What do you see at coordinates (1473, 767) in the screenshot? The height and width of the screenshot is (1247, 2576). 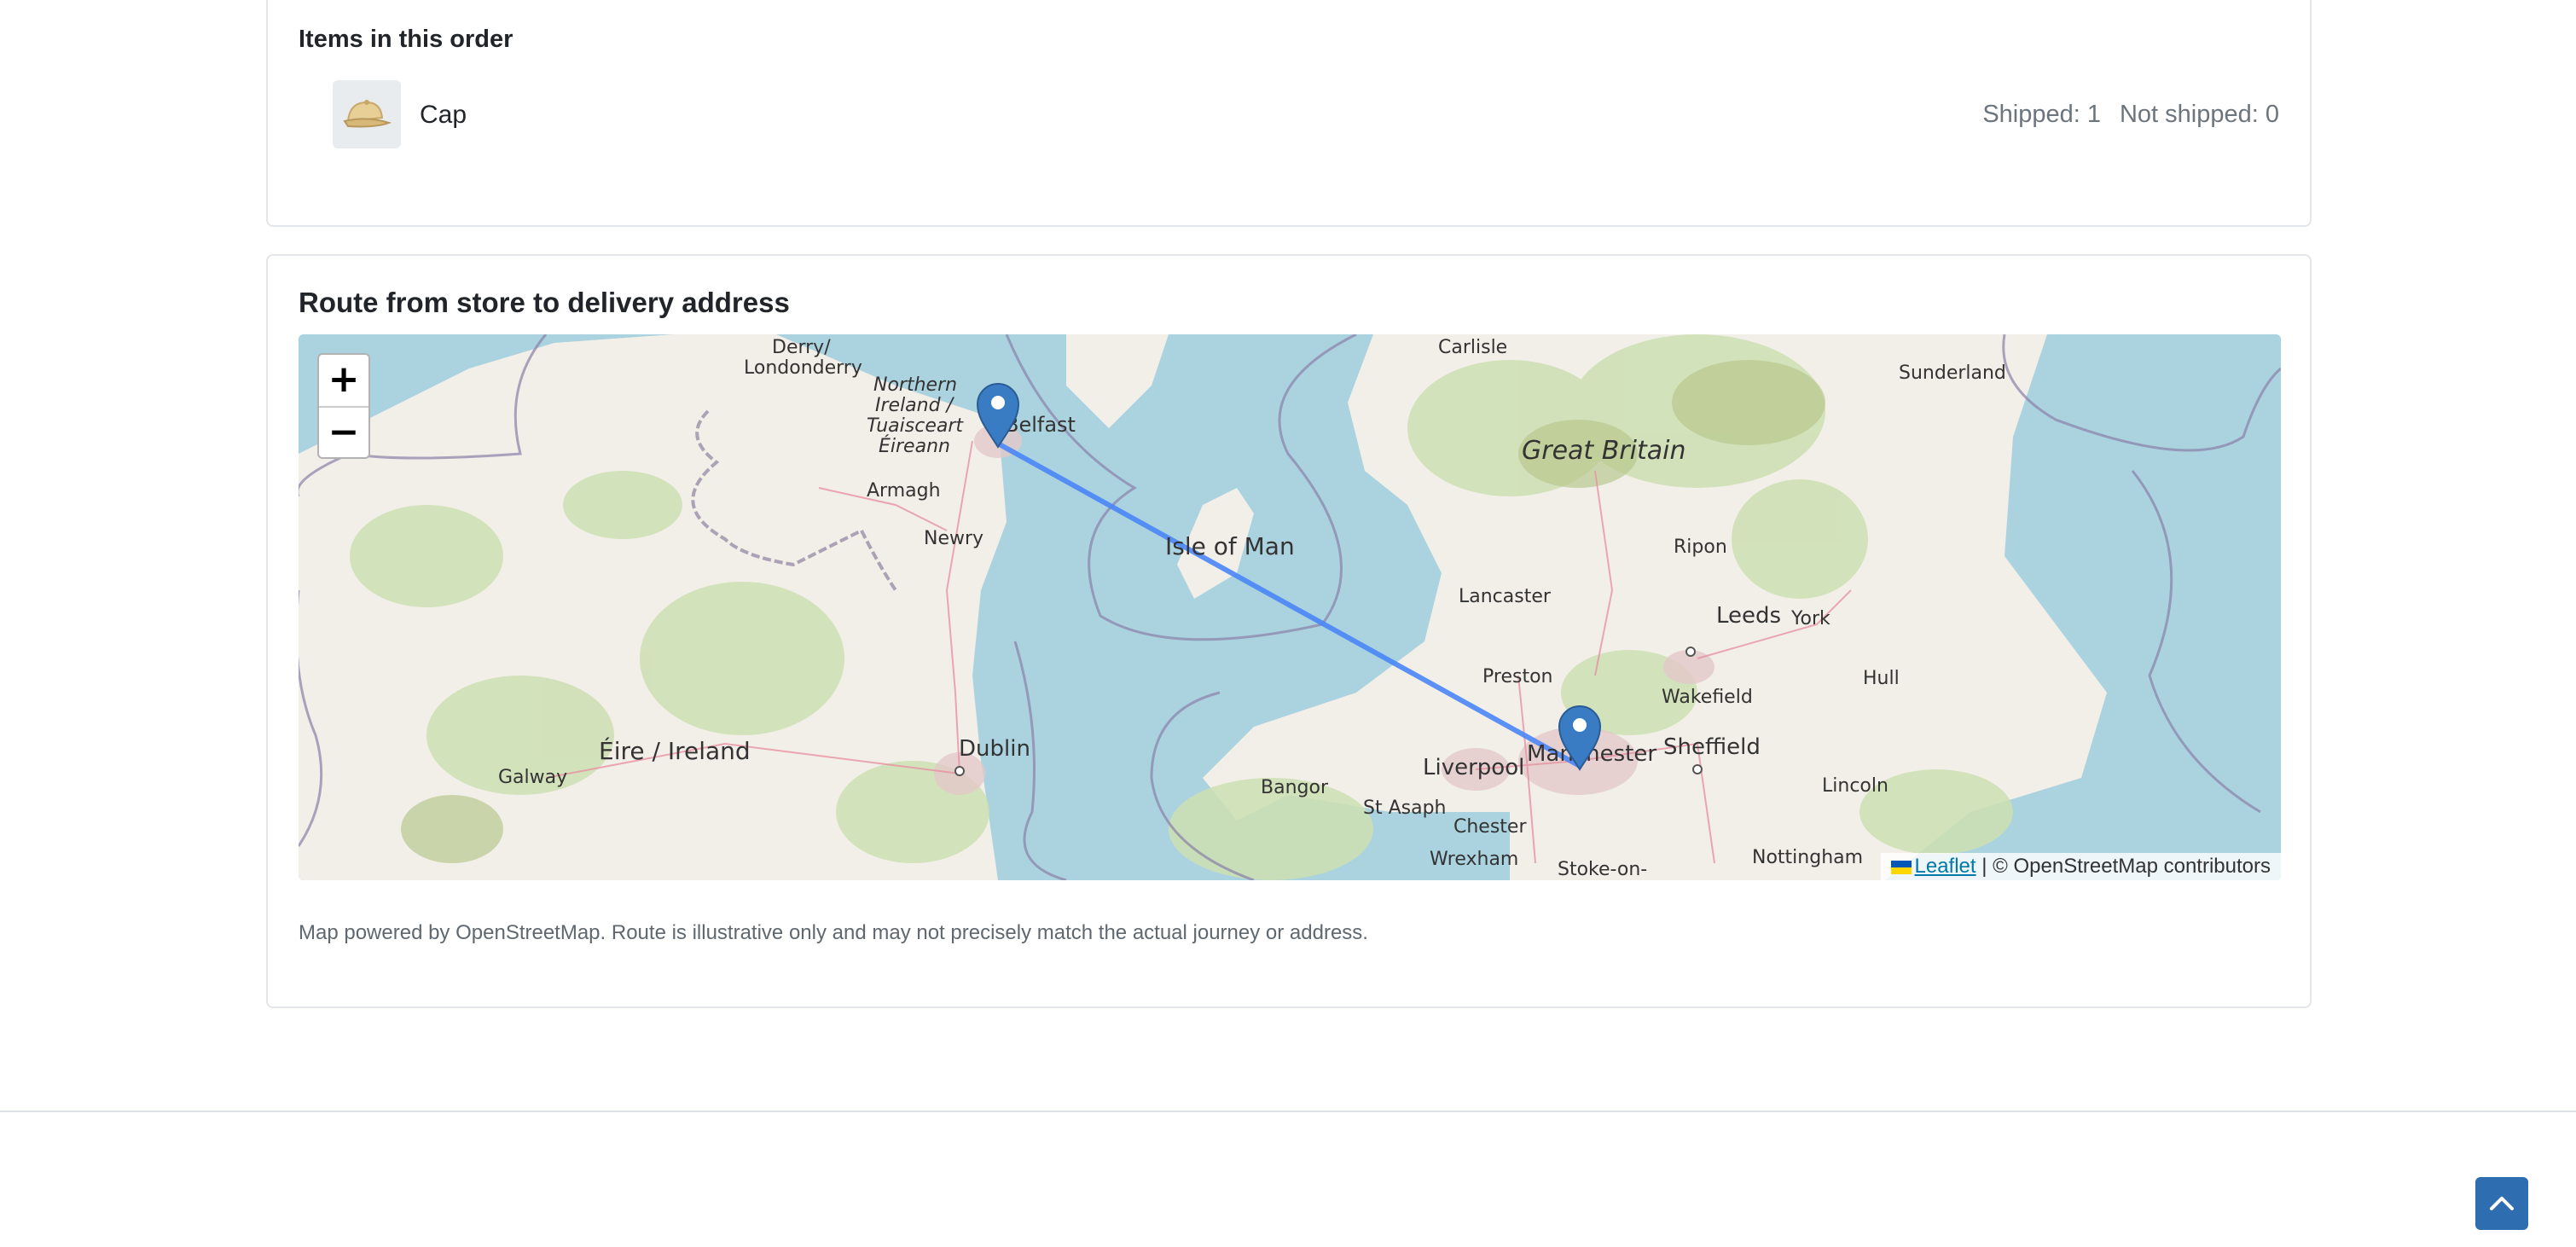 I see `map-label-liverpool: Liverpool` at bounding box center [1473, 767].